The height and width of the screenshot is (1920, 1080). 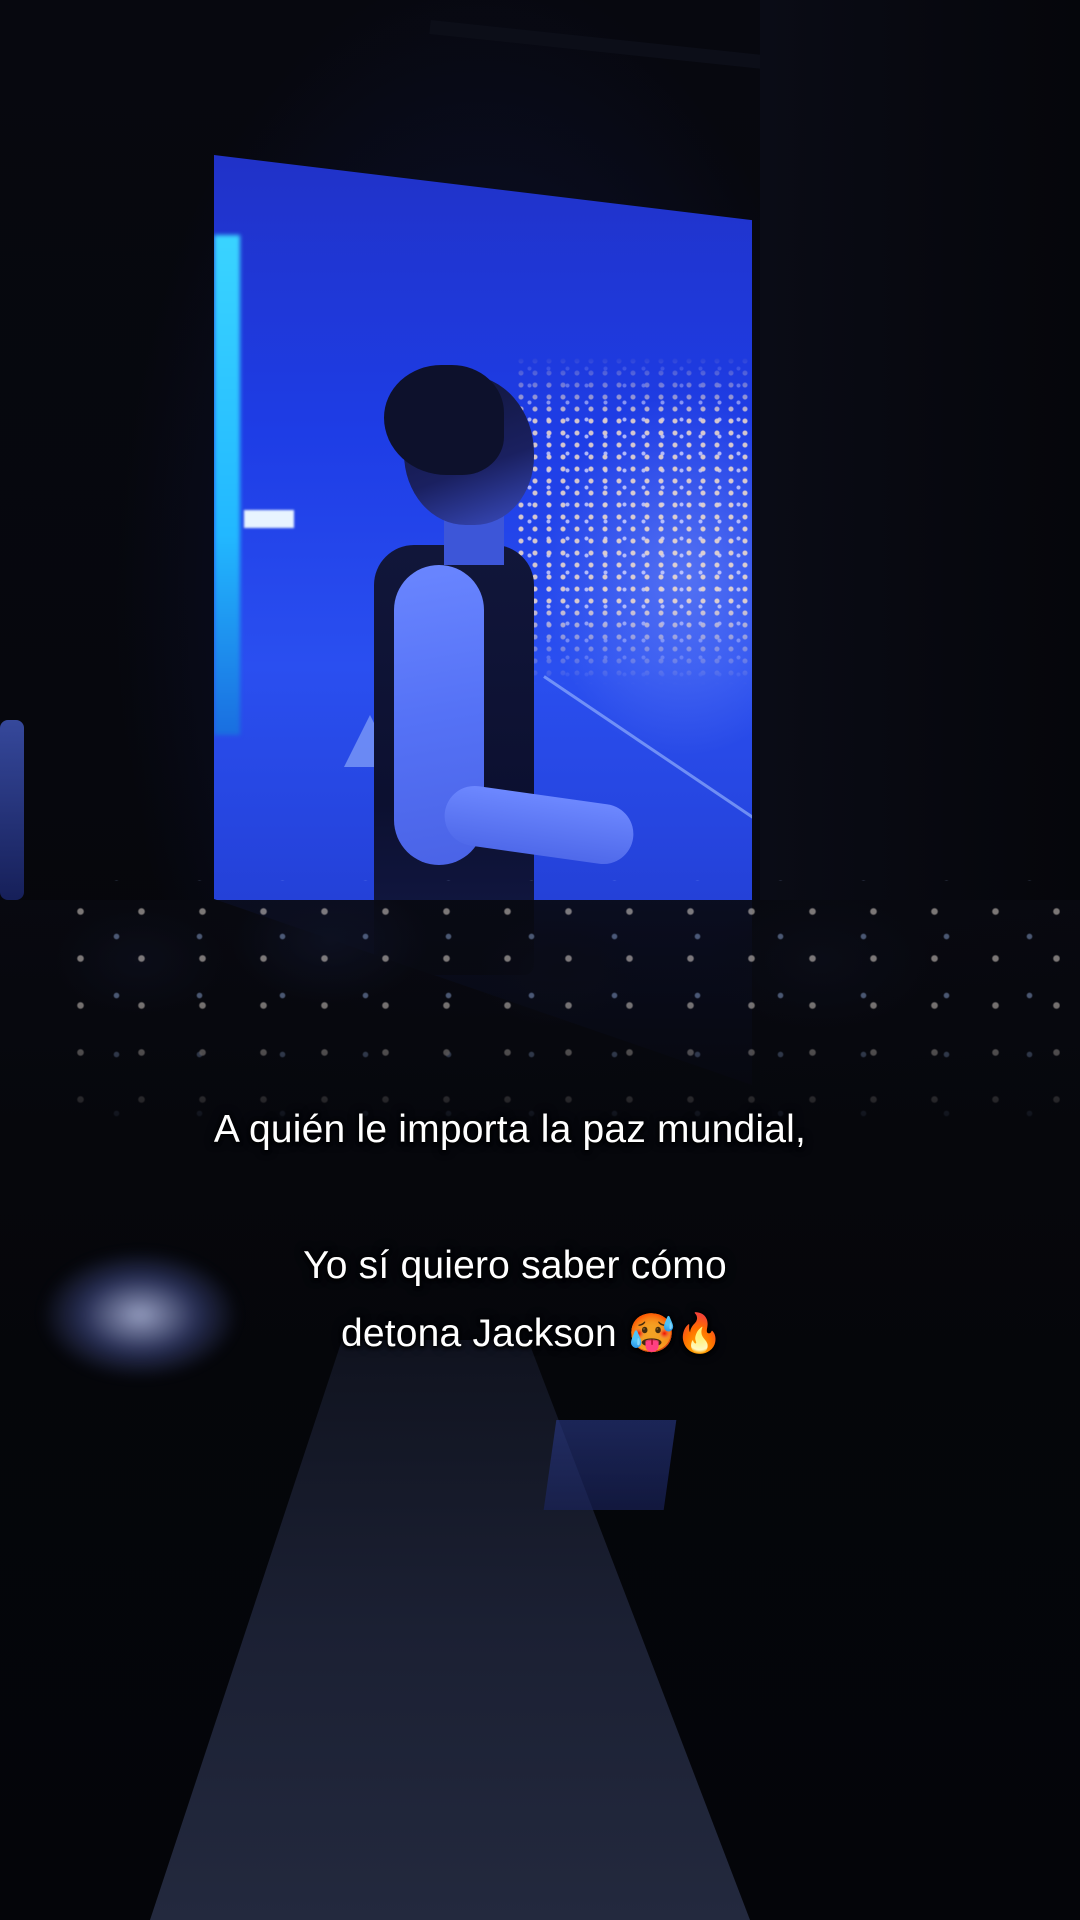 I want to click on runway-edge-light, so click(x=610, y=1465).